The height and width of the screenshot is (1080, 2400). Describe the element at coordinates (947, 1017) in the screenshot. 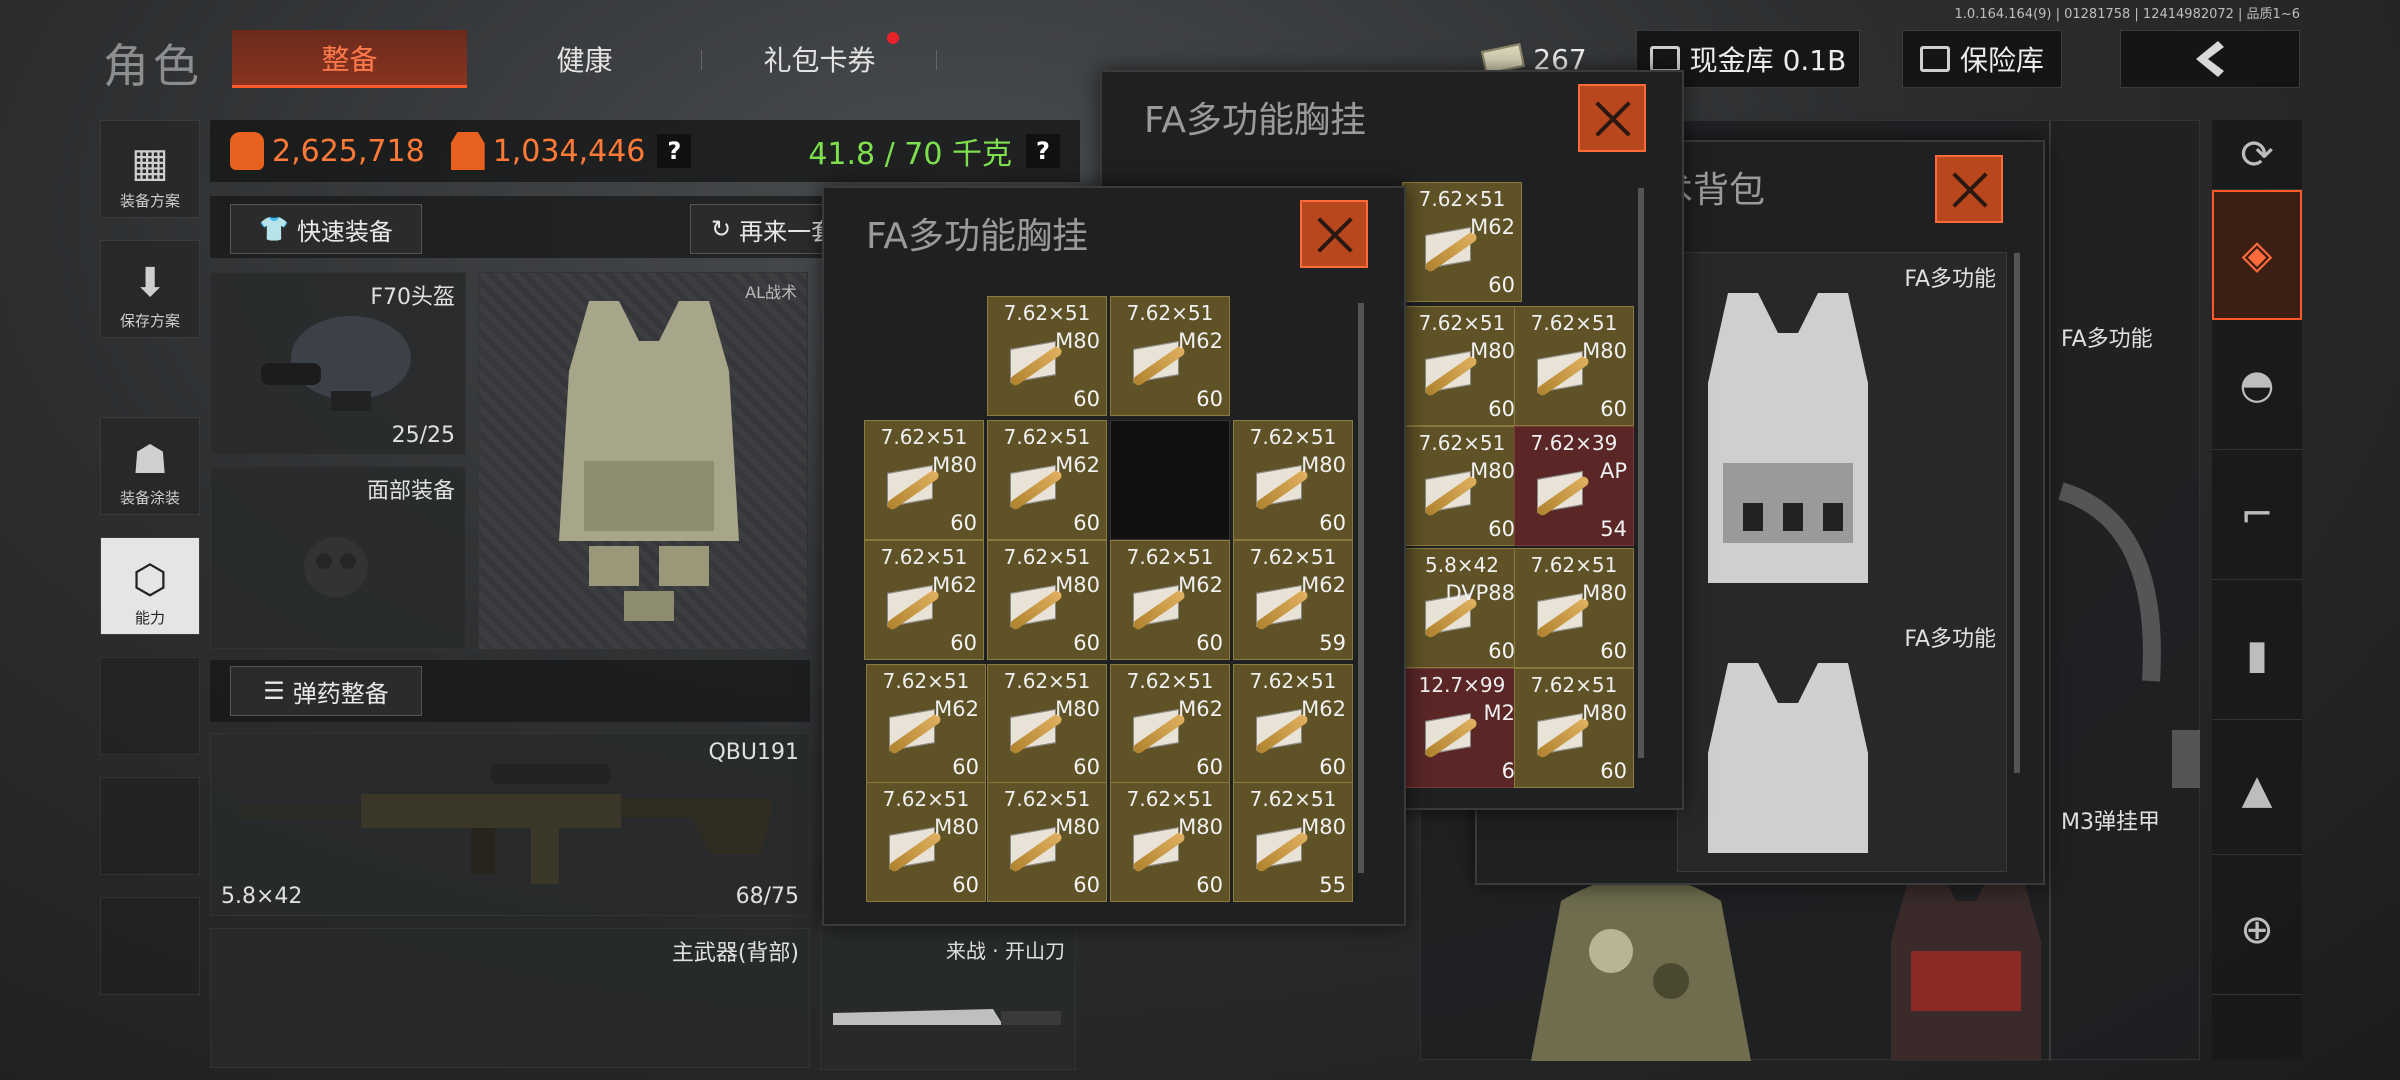

I see `machete-icon` at that location.